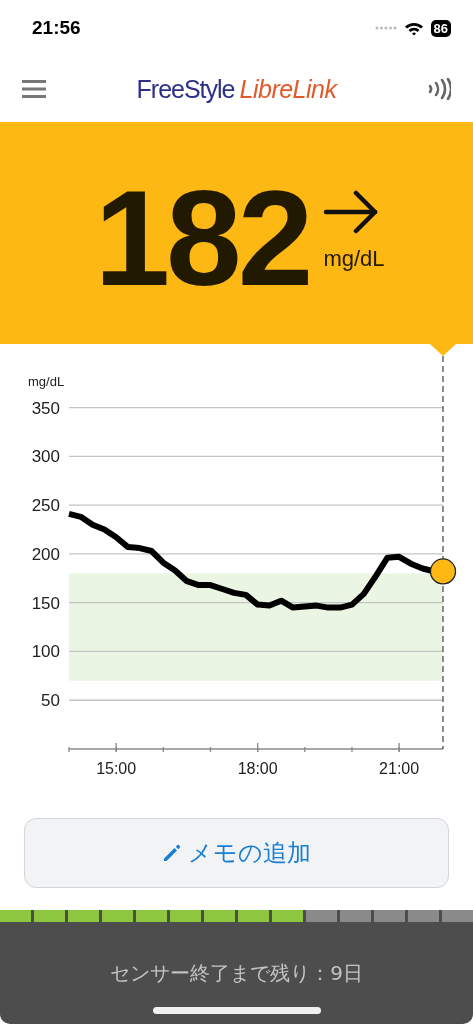 The width and height of the screenshot is (473, 1024). I want to click on y-axis-label: 350, so click(45, 408).